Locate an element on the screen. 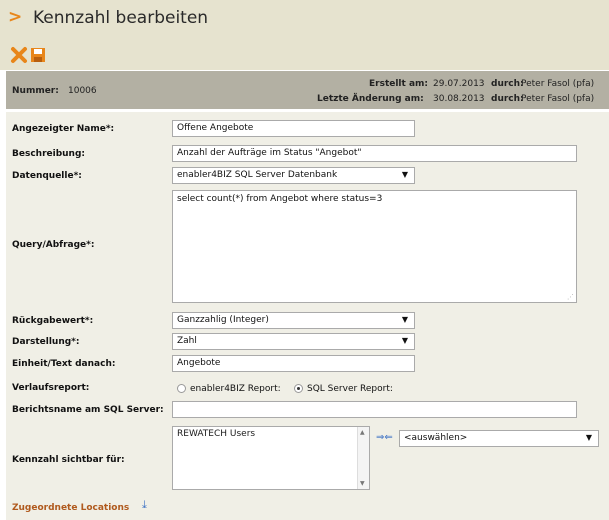 This screenshot has width=609, height=520. radio-enabler-report-label: enabler4BIZ Report: is located at coordinates (235, 389).